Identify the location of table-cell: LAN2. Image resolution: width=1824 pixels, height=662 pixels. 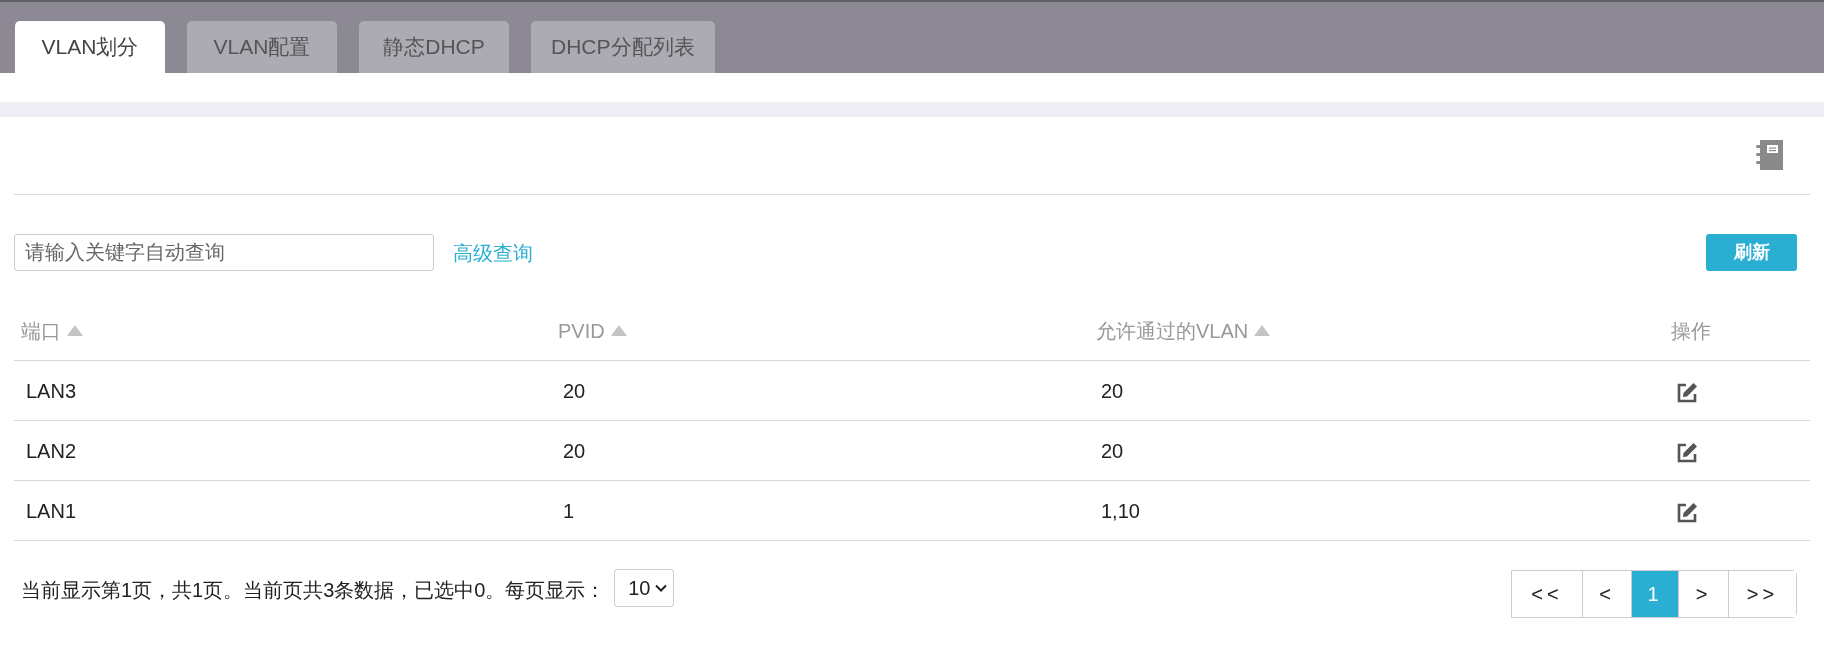
(51, 450).